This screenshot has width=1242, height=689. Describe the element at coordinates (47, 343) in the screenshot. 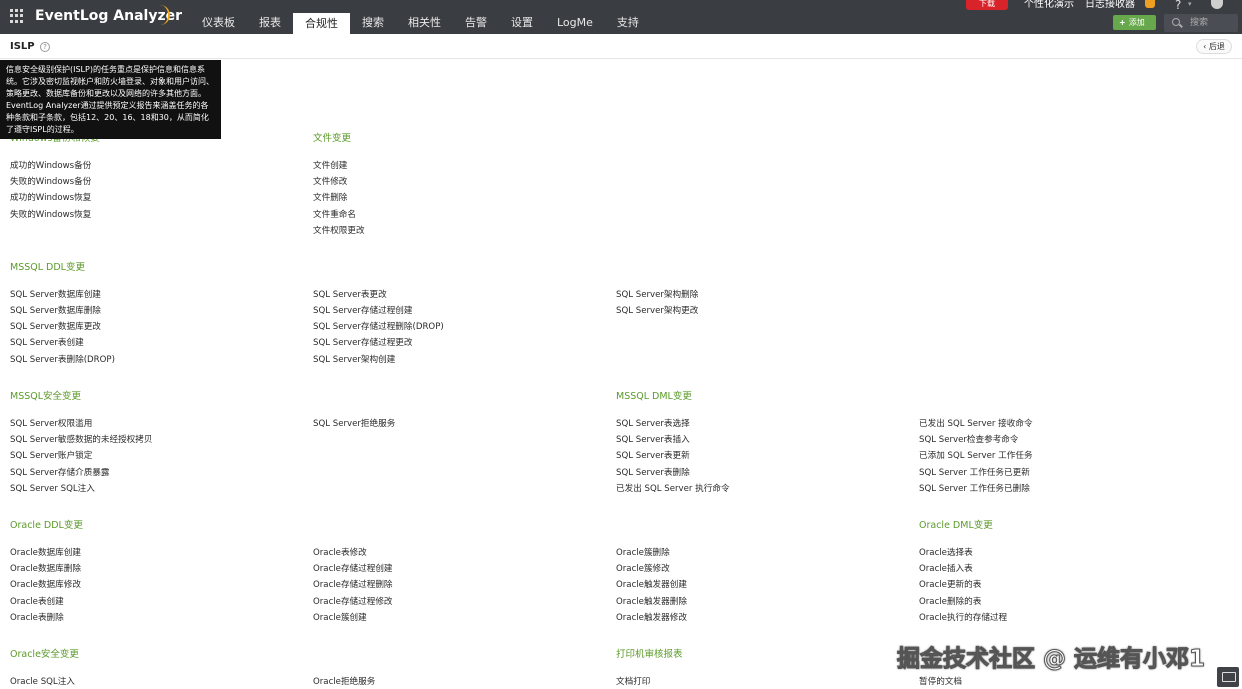

I see `report-link: SQL Server表创建` at that location.